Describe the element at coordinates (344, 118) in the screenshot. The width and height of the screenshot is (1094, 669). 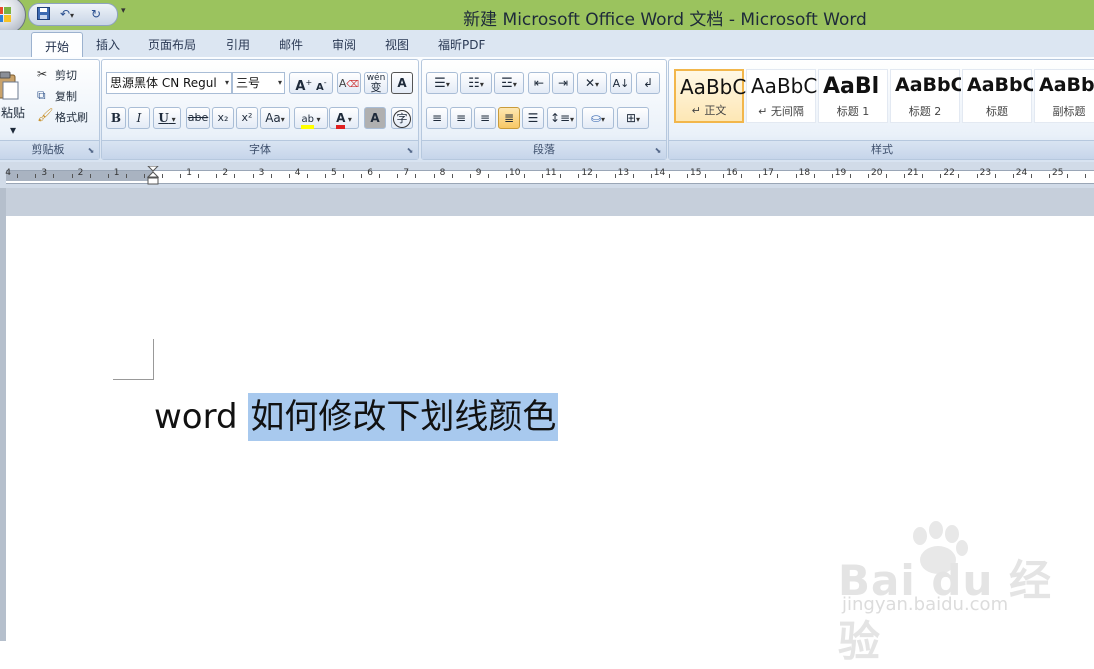
I see `font-color-button: A ▾` at that location.